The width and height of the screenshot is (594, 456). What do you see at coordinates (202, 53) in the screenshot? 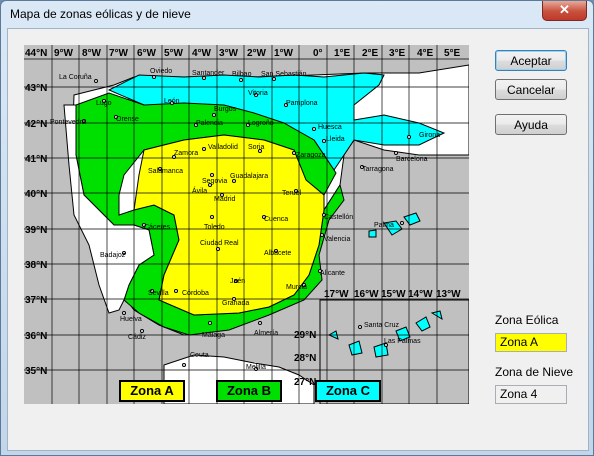
I see `lon-label: 4°W` at bounding box center [202, 53].